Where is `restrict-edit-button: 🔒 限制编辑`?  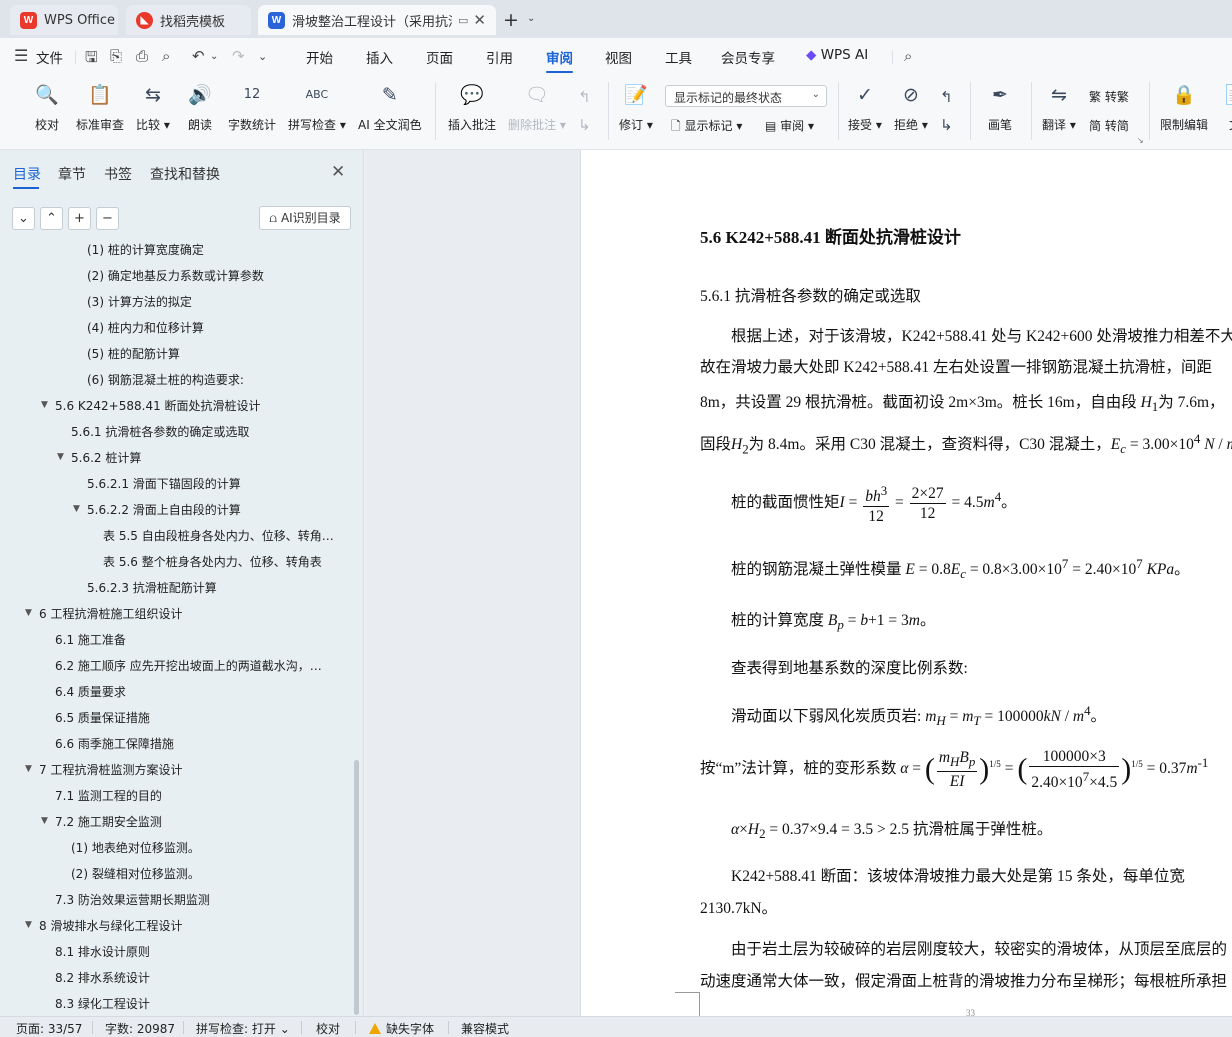 restrict-edit-button: 🔒 限制编辑 is located at coordinates (1184, 107).